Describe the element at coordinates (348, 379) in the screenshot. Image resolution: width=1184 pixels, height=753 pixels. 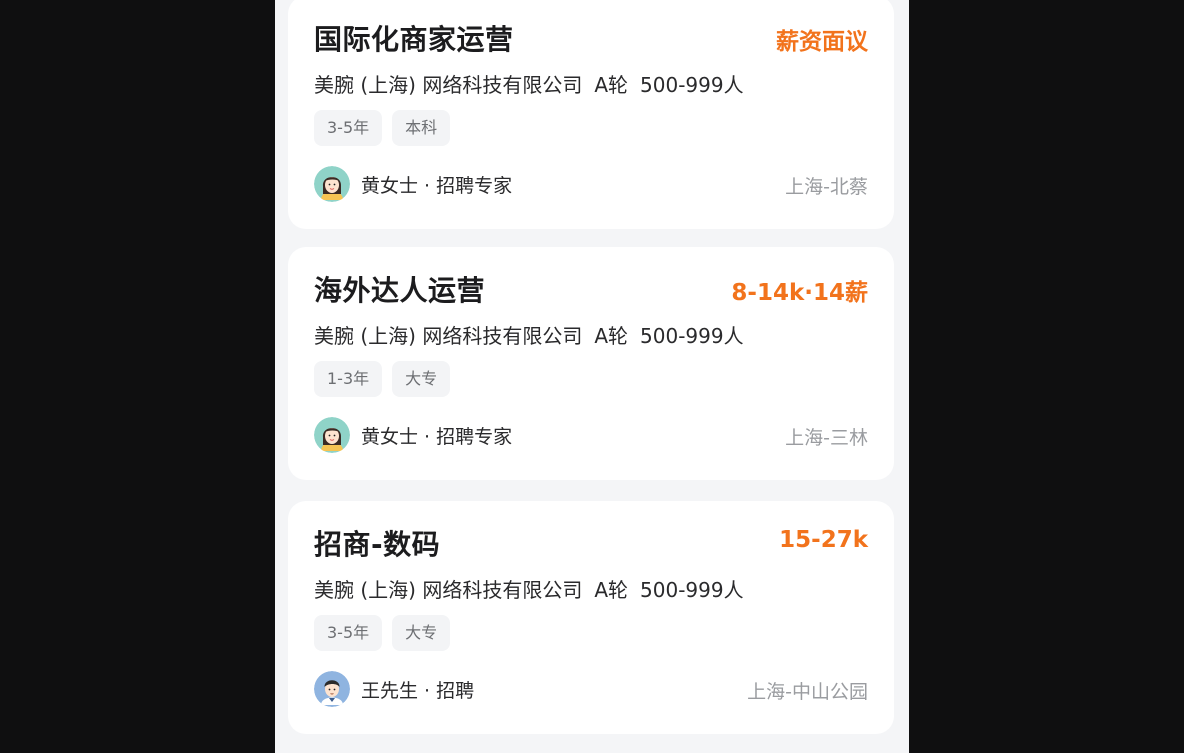
I see `experience-tag: 1-3年` at that location.